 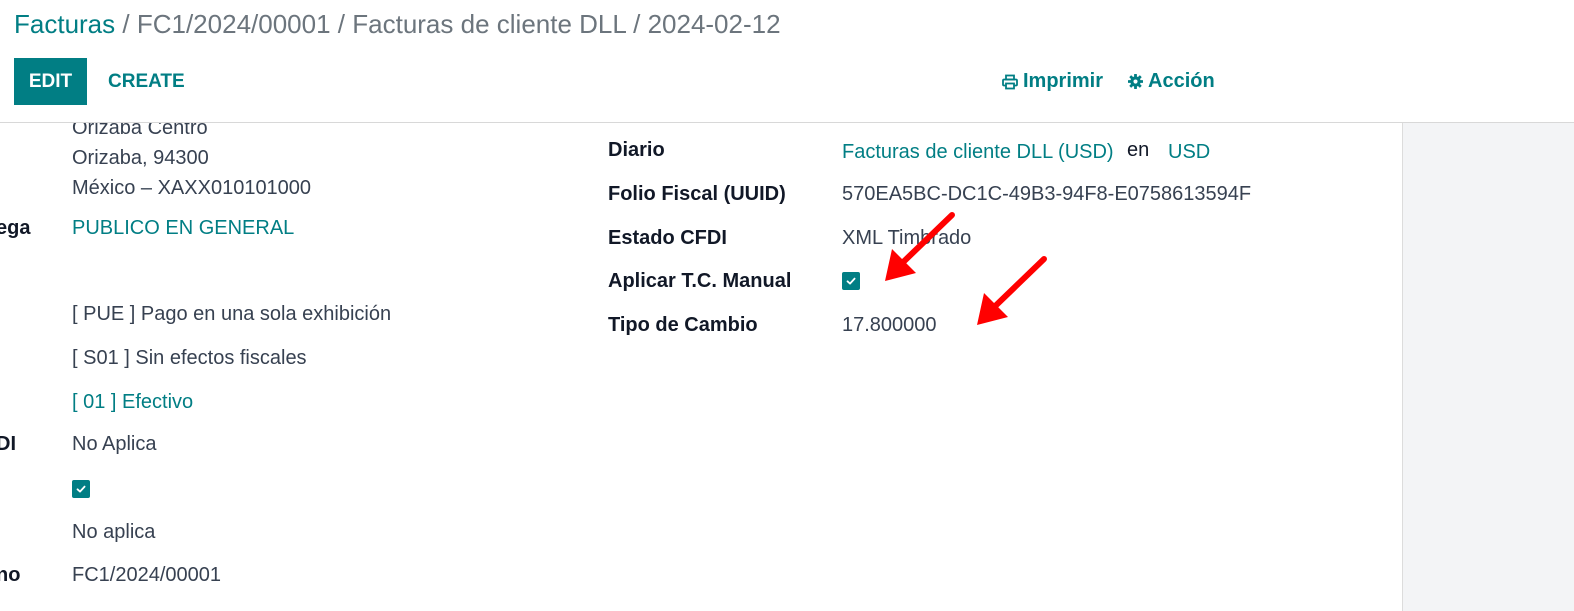 I want to click on diario-journal-link: Facturas de cliente DLL (USD), so click(x=978, y=152).